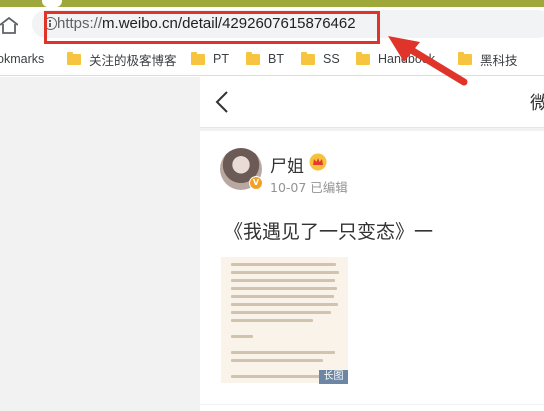  What do you see at coordinates (276, 59) in the screenshot?
I see `bookmark-label: BT` at bounding box center [276, 59].